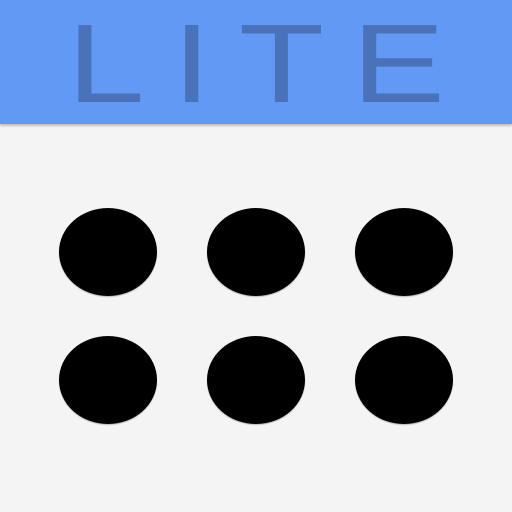  What do you see at coordinates (256, 252) in the screenshot?
I see `dot-row1-col2` at bounding box center [256, 252].